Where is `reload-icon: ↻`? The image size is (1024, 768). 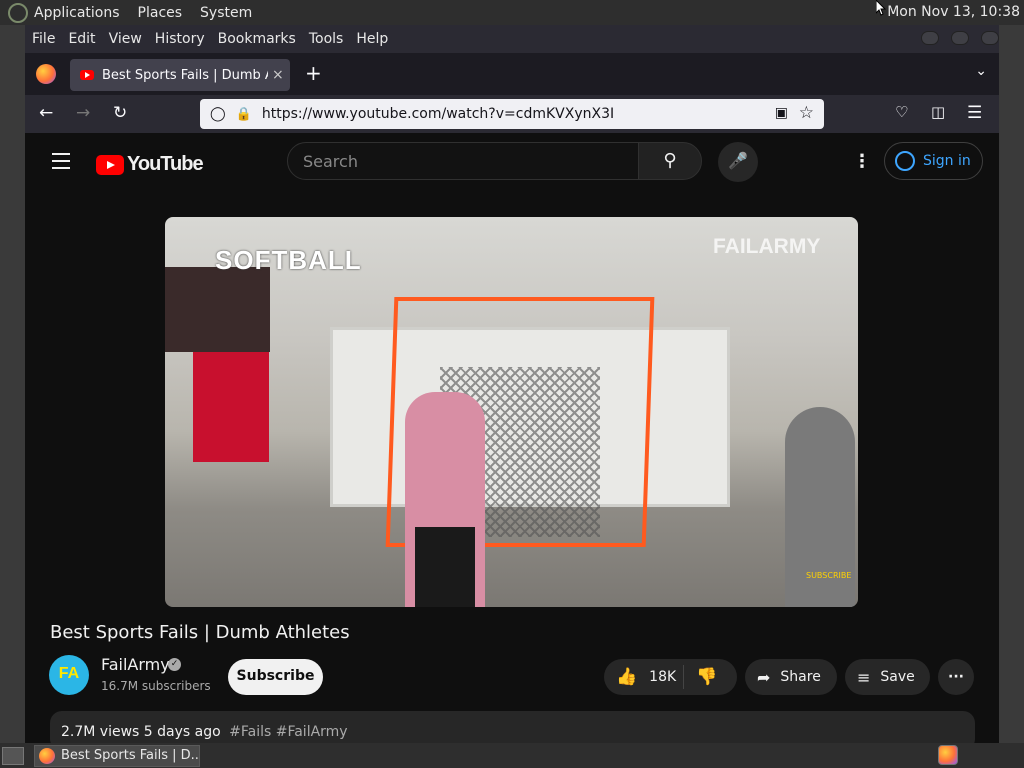
reload-icon: ↻ is located at coordinates (120, 113).